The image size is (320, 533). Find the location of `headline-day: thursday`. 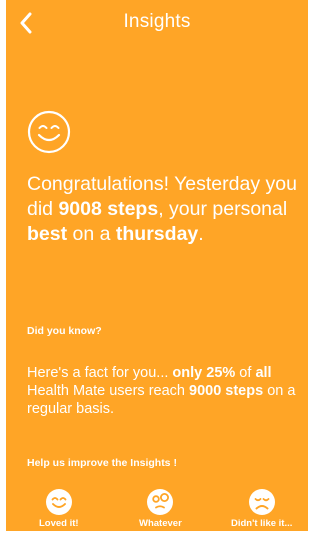

headline-day: thursday is located at coordinates (157, 234).